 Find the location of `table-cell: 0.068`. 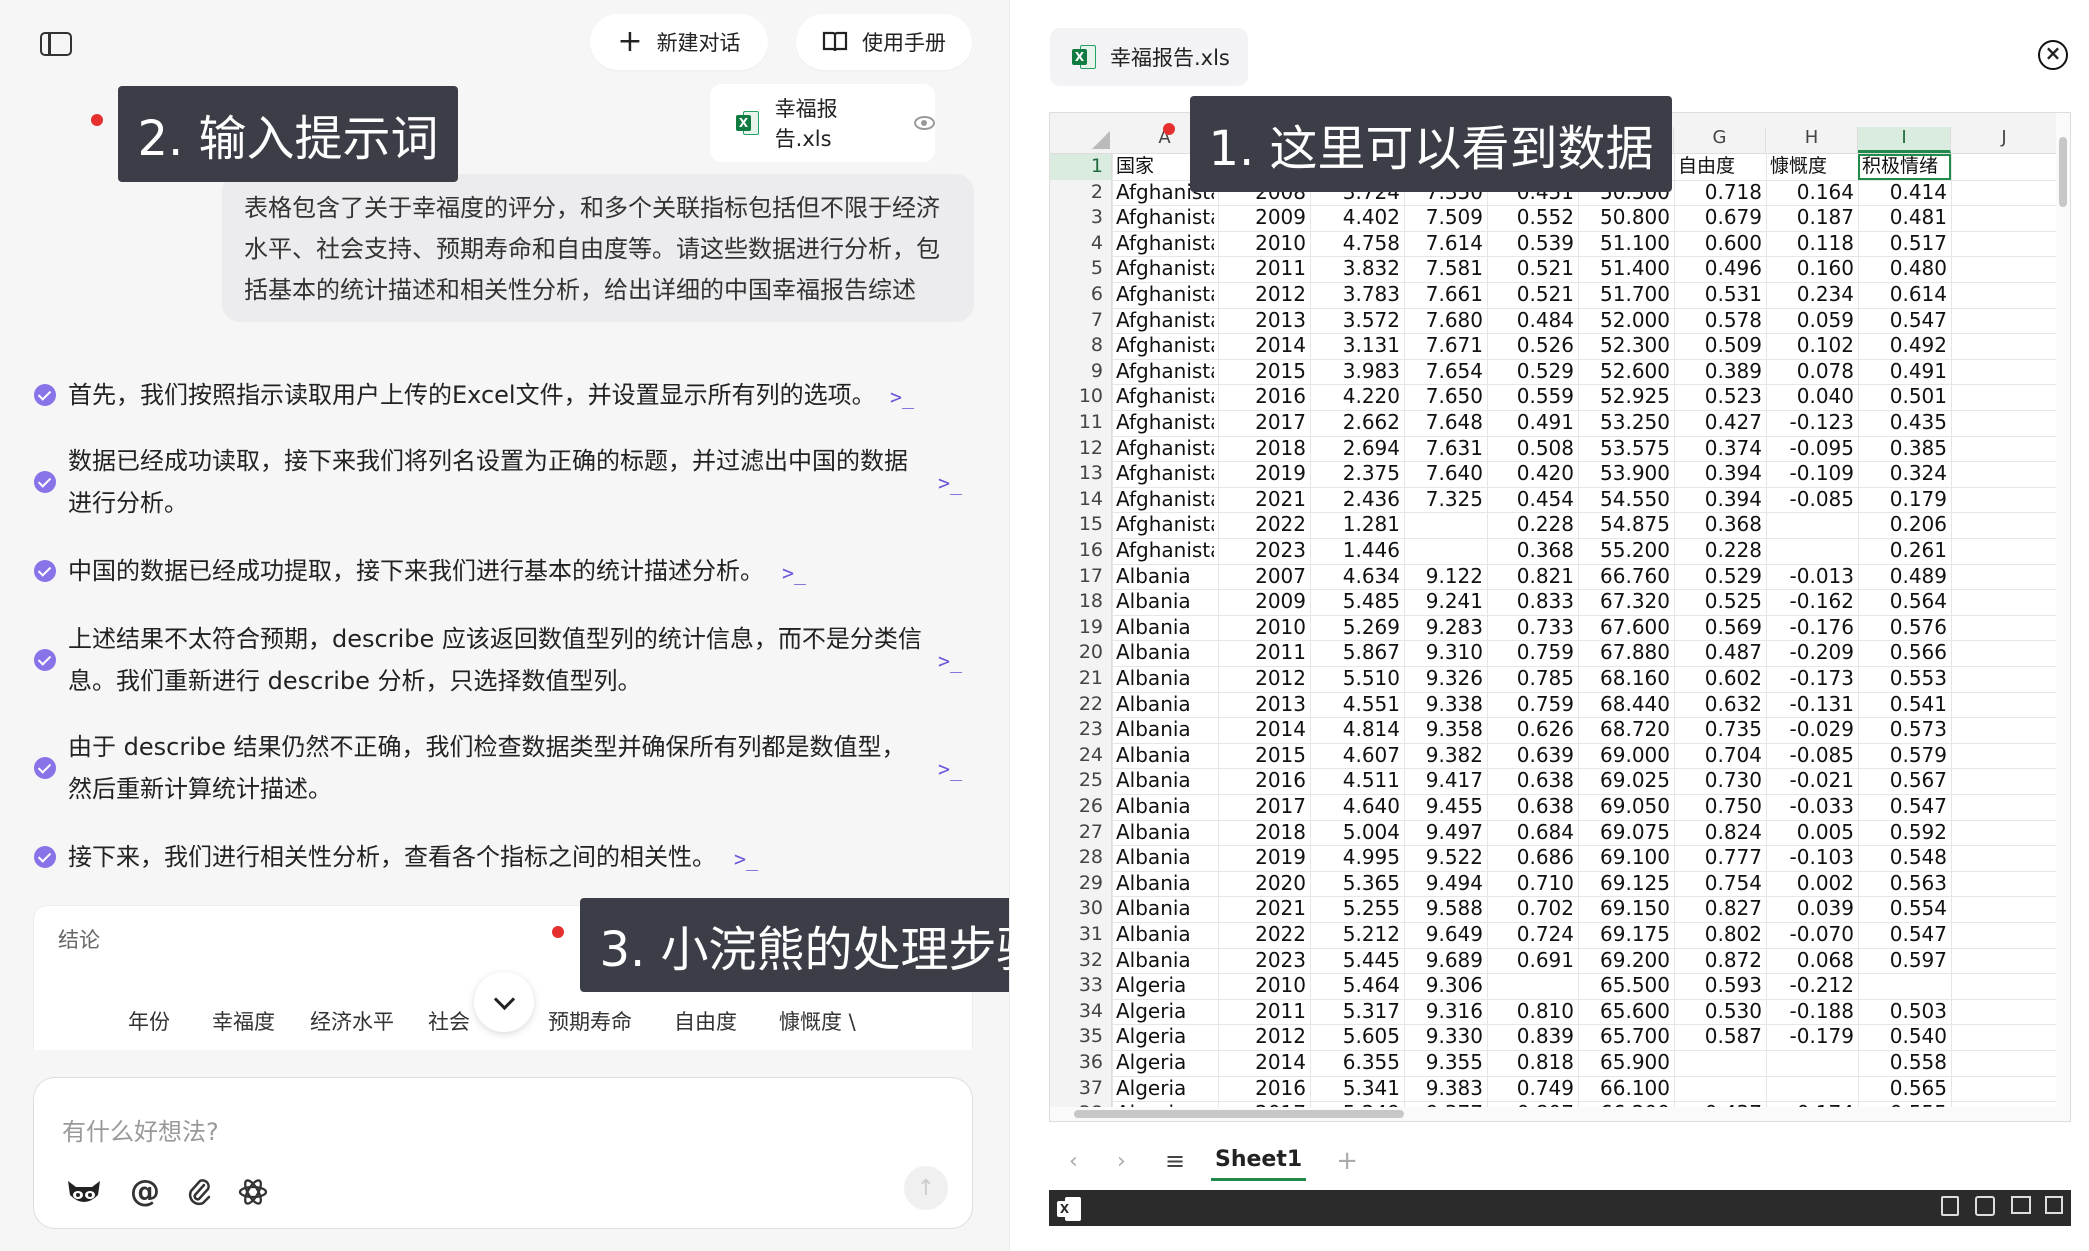

table-cell: 0.068 is located at coordinates (1812, 961).